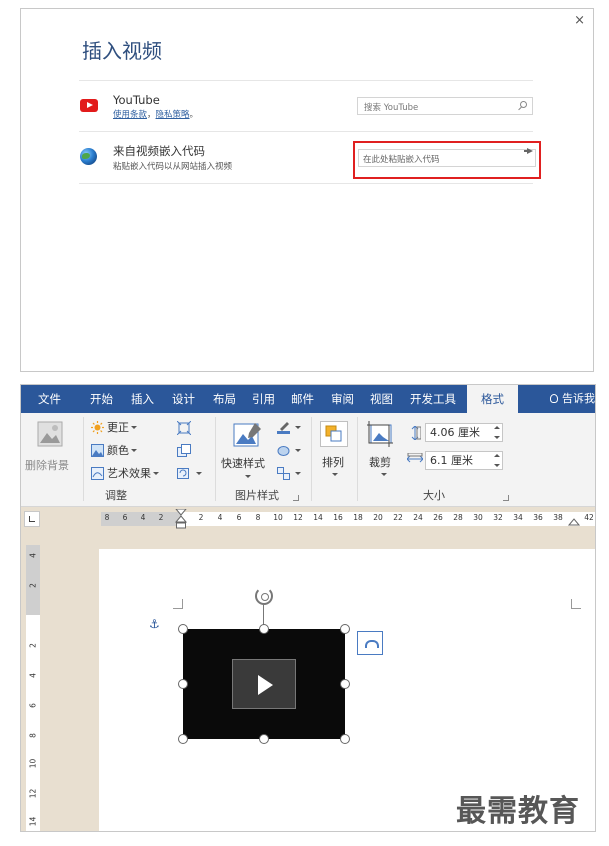 The height and width of the screenshot is (846, 609). Describe the element at coordinates (247, 435) in the screenshot. I see `quick-styles-icon` at that location.